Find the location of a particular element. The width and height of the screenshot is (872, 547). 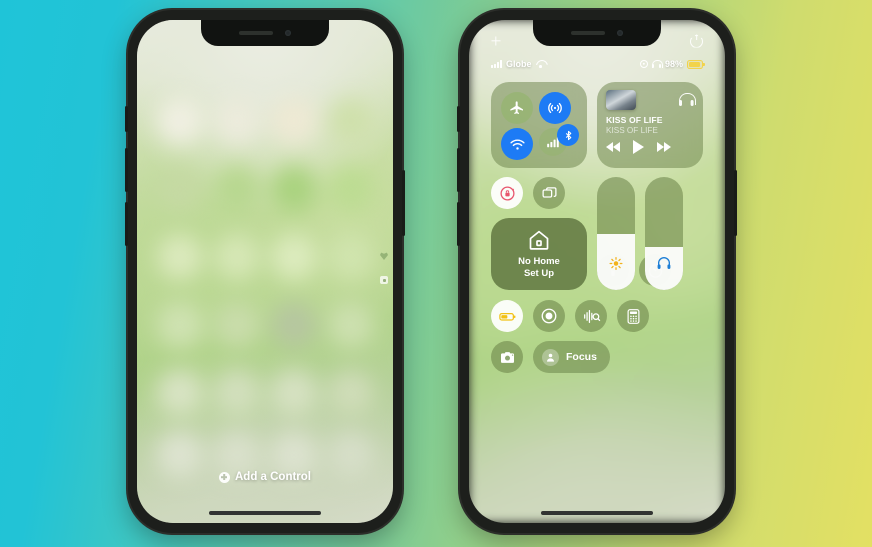

airplane-mode-toggle is located at coordinates (517, 108).